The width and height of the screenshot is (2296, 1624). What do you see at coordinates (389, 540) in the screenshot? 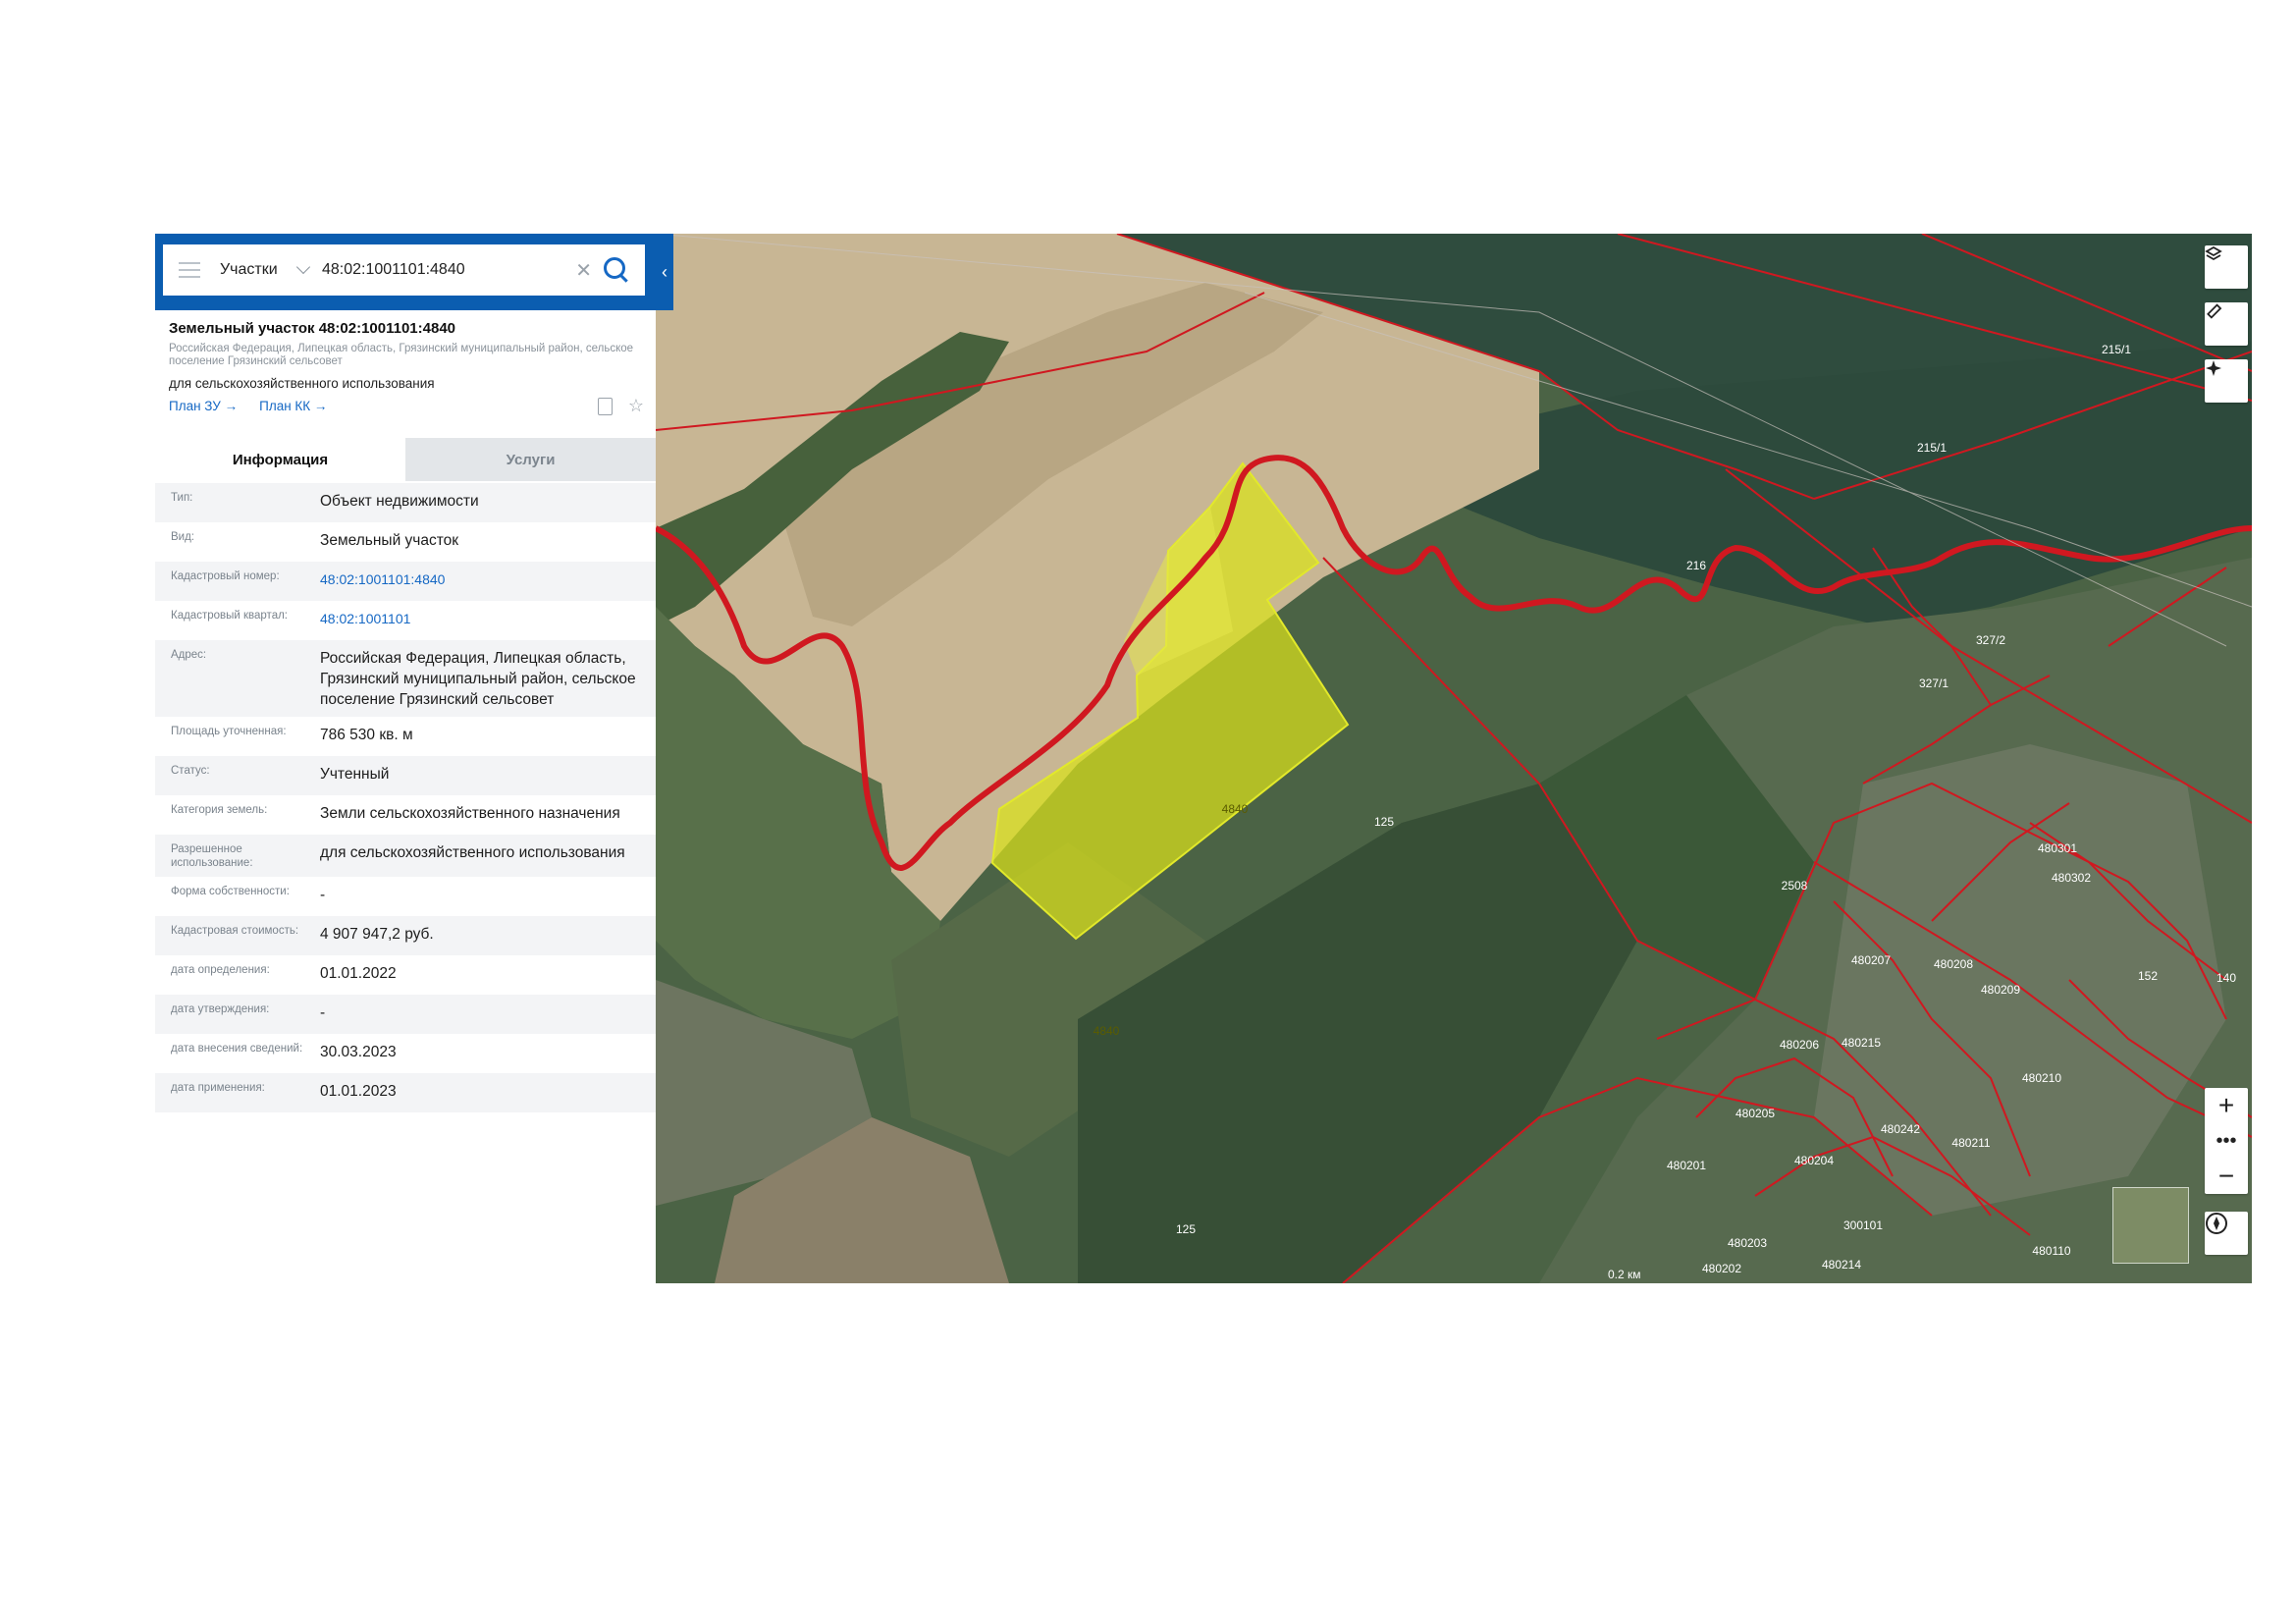
I see `row-value: Земельный участок` at bounding box center [389, 540].